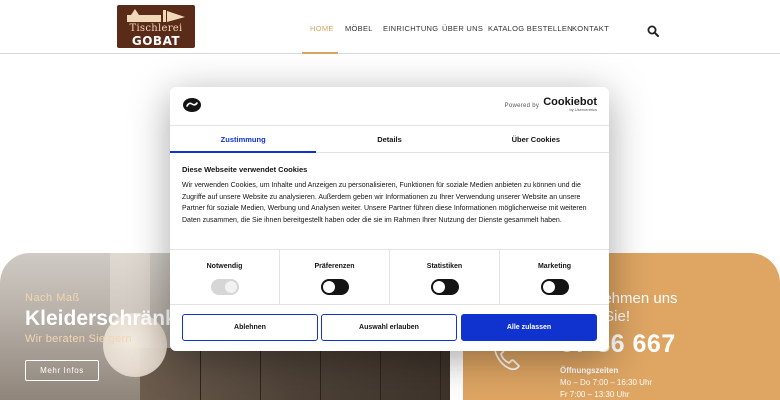 This screenshot has width=780, height=400. What do you see at coordinates (320, 53) in the screenshot?
I see `active-nav-indicator` at bounding box center [320, 53].